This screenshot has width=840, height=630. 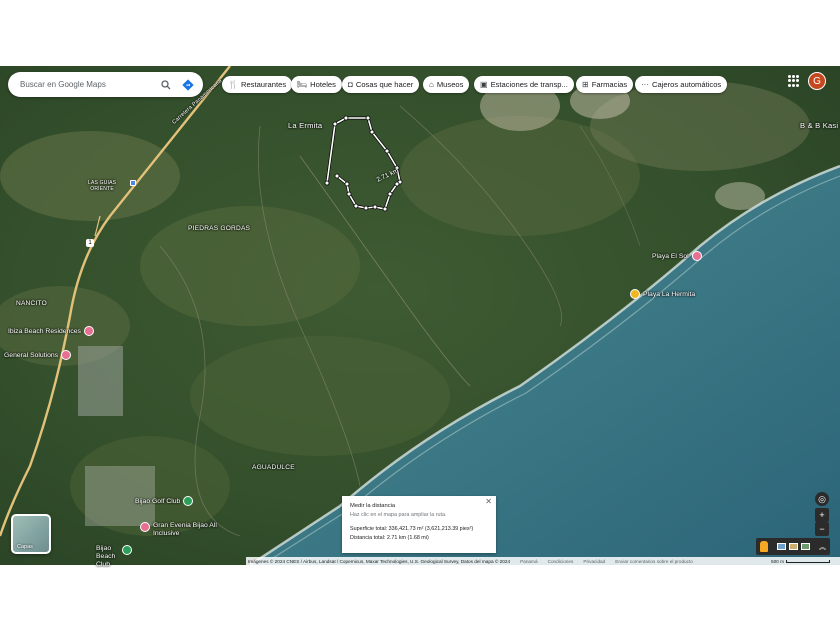 I want to click on location-icon: ◎, so click(x=822, y=498).